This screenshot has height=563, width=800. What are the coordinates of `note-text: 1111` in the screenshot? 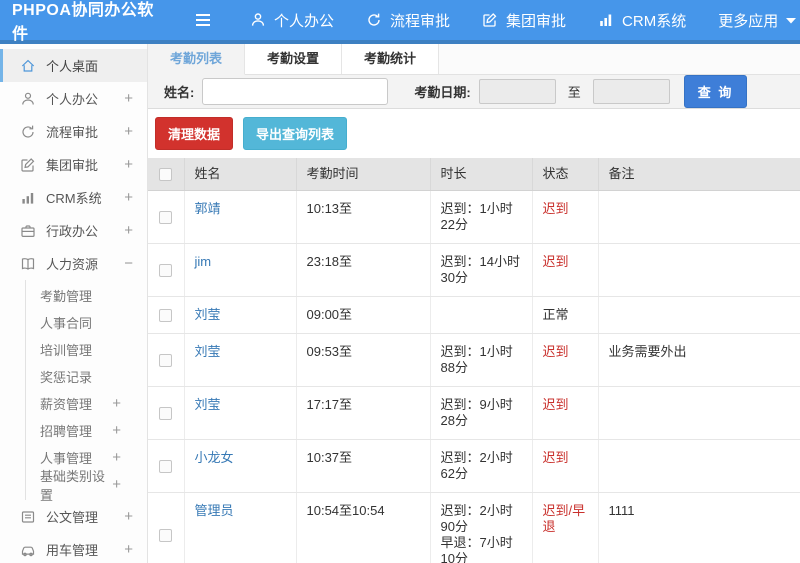 It's located at (699, 527).